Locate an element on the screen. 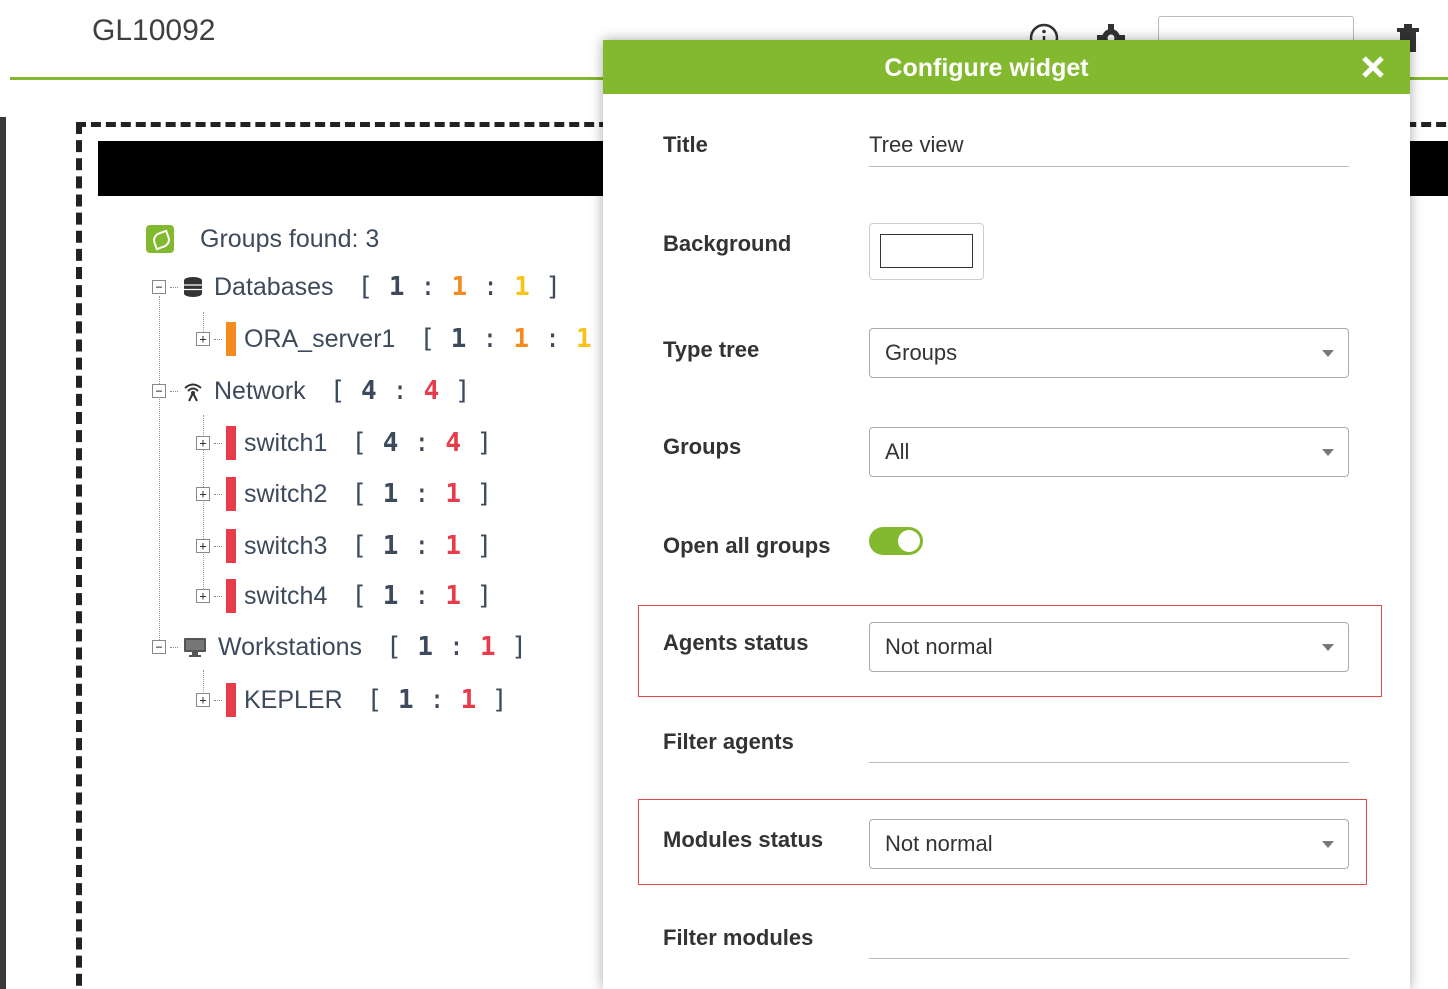 The width and height of the screenshot is (1448, 989). tree-node-label: Databases is located at coordinates (274, 286).